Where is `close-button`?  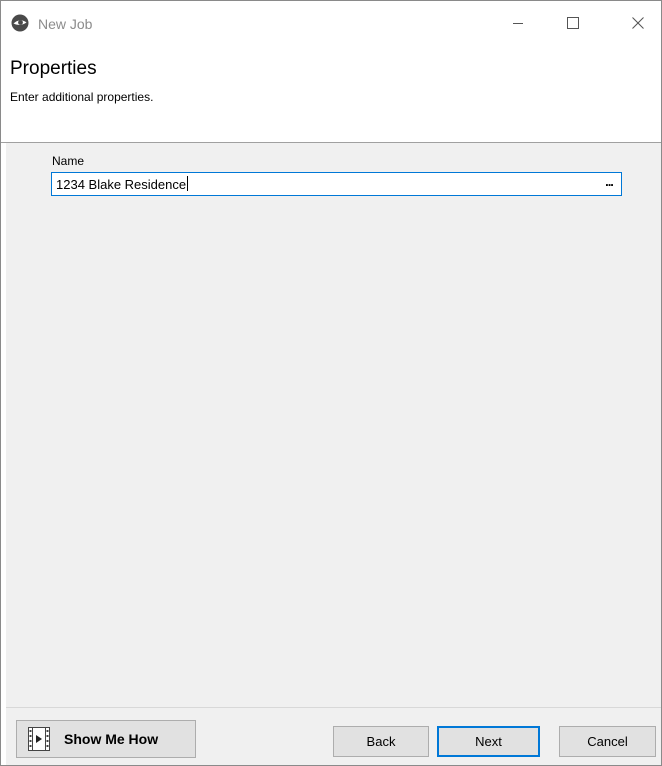
close-button is located at coordinates (638, 23).